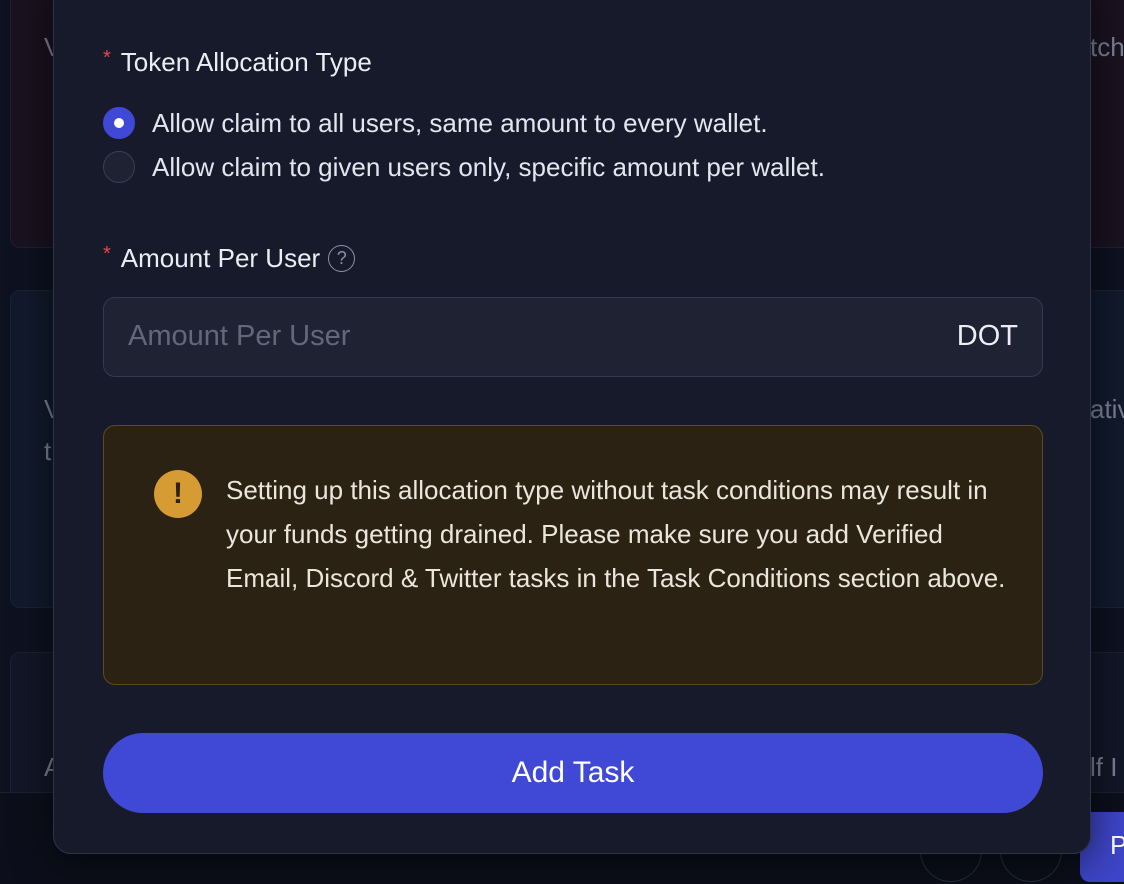 The height and width of the screenshot is (884, 1124). Describe the element at coordinates (119, 167) in the screenshot. I see `radio-unchecked-icon` at that location.